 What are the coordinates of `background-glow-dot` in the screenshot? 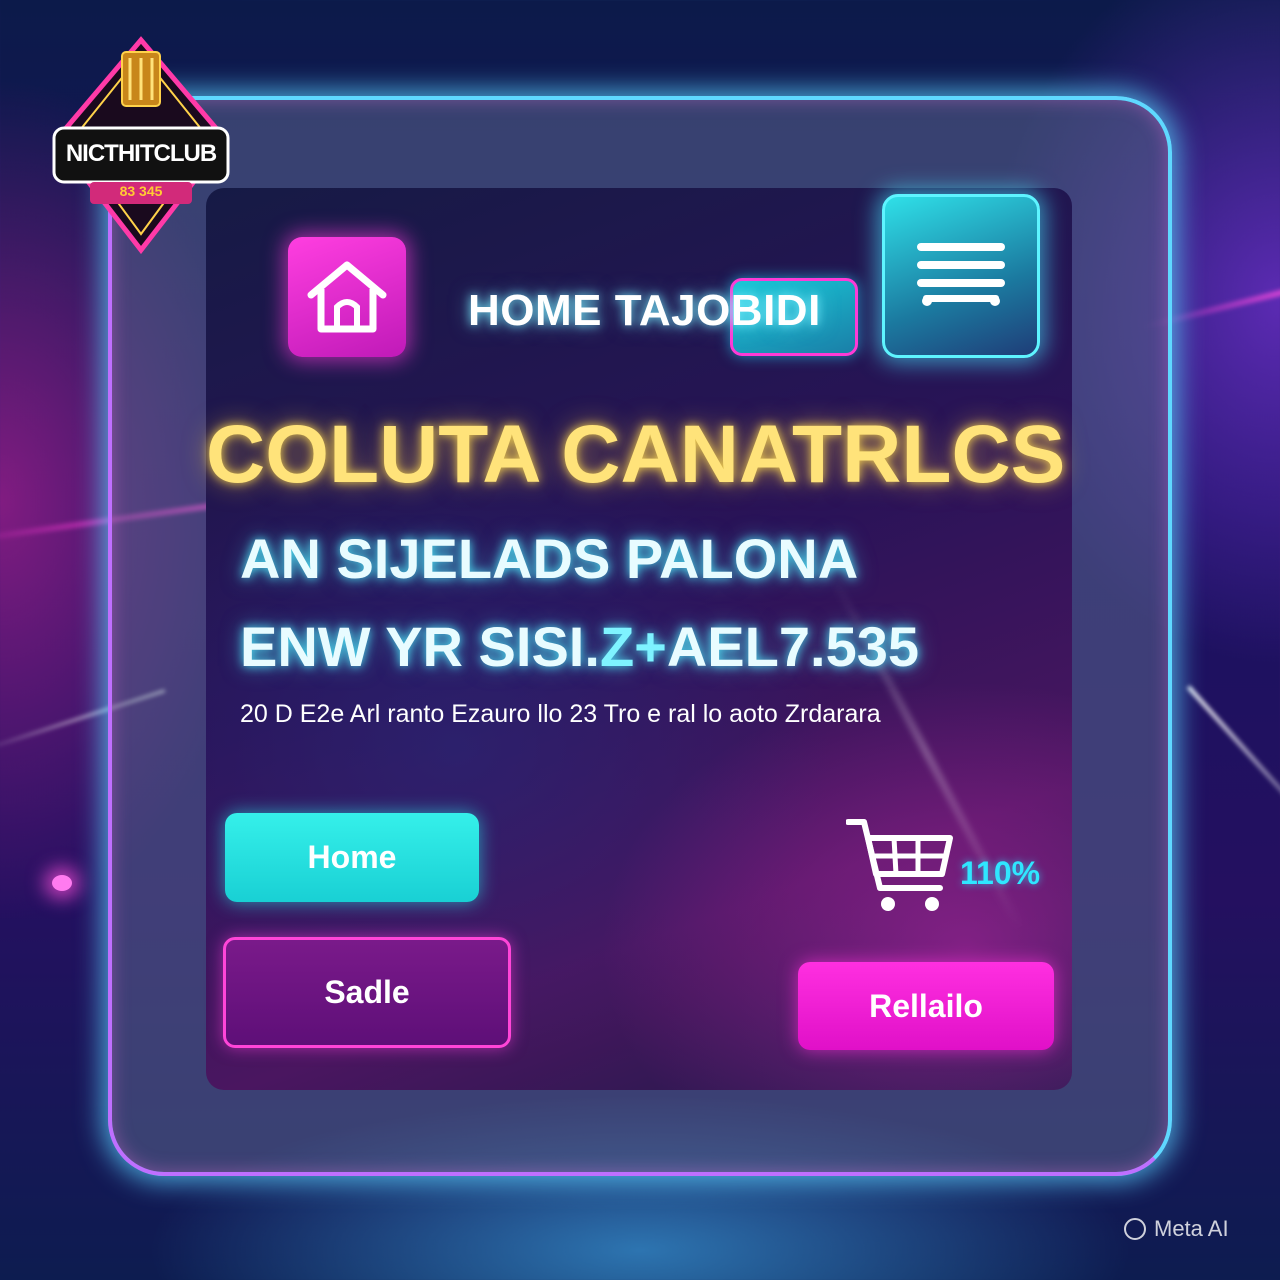 It's located at (62, 883).